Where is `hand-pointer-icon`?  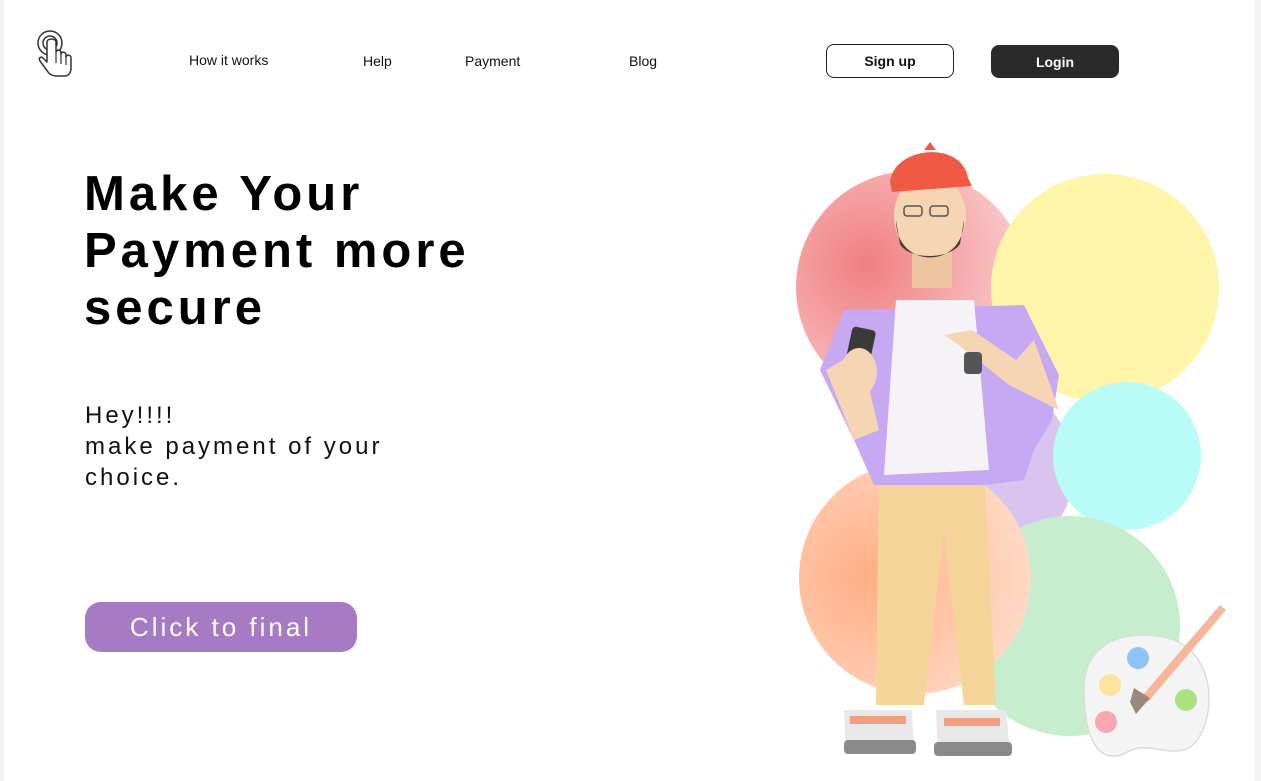 hand-pointer-icon is located at coordinates (54, 53).